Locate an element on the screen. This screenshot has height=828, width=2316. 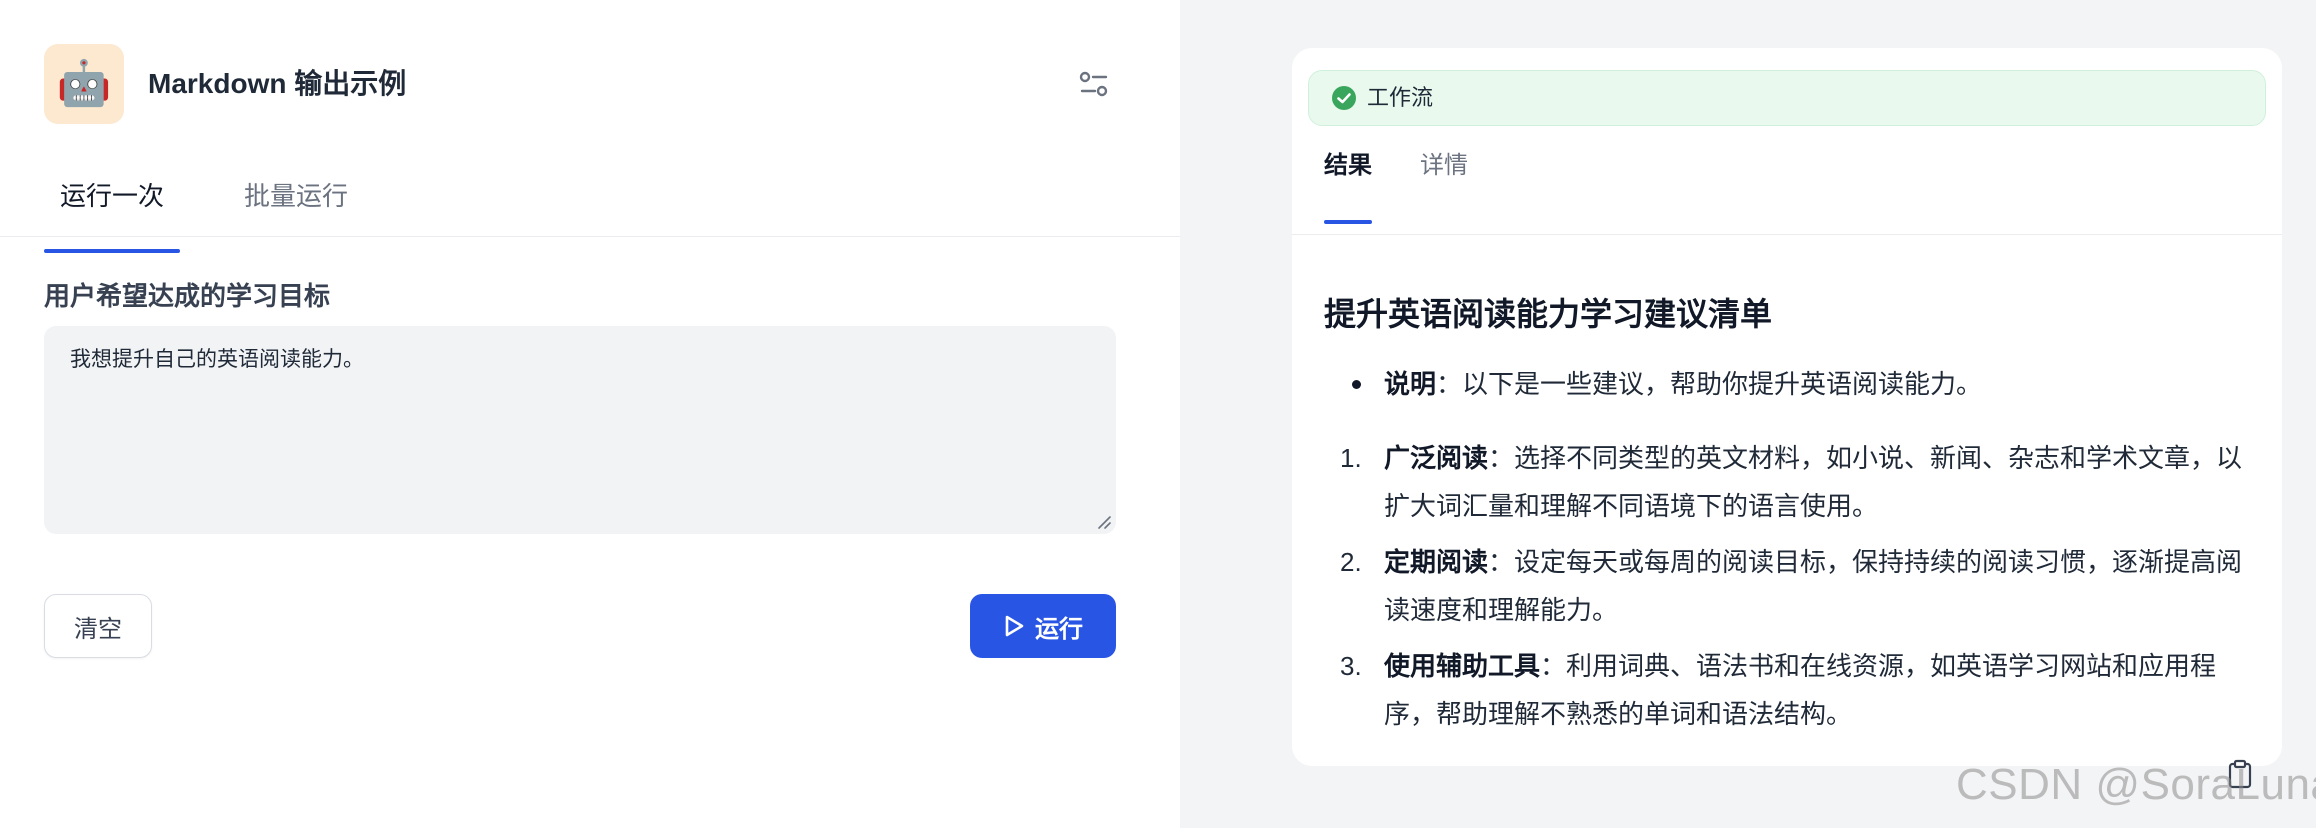
item-strong: 广泛阅读 is located at coordinates (1436, 458).